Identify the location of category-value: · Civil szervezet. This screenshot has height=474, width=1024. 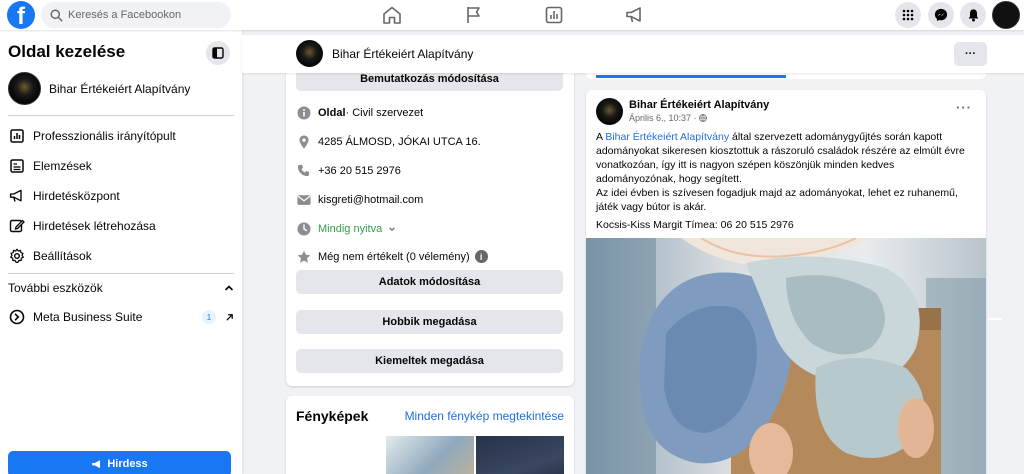
(384, 112).